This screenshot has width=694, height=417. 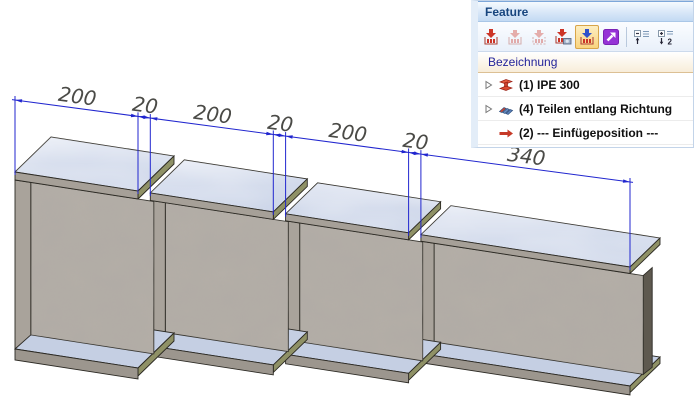 What do you see at coordinates (507, 11) in the screenshot?
I see `panel-title: Feature` at bounding box center [507, 11].